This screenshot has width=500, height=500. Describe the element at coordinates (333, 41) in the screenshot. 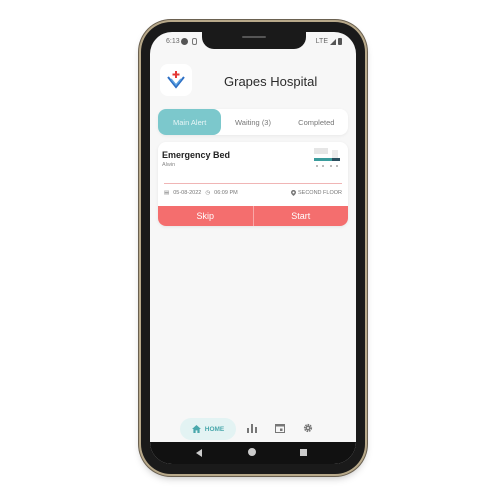

I see `signal-icon` at that location.